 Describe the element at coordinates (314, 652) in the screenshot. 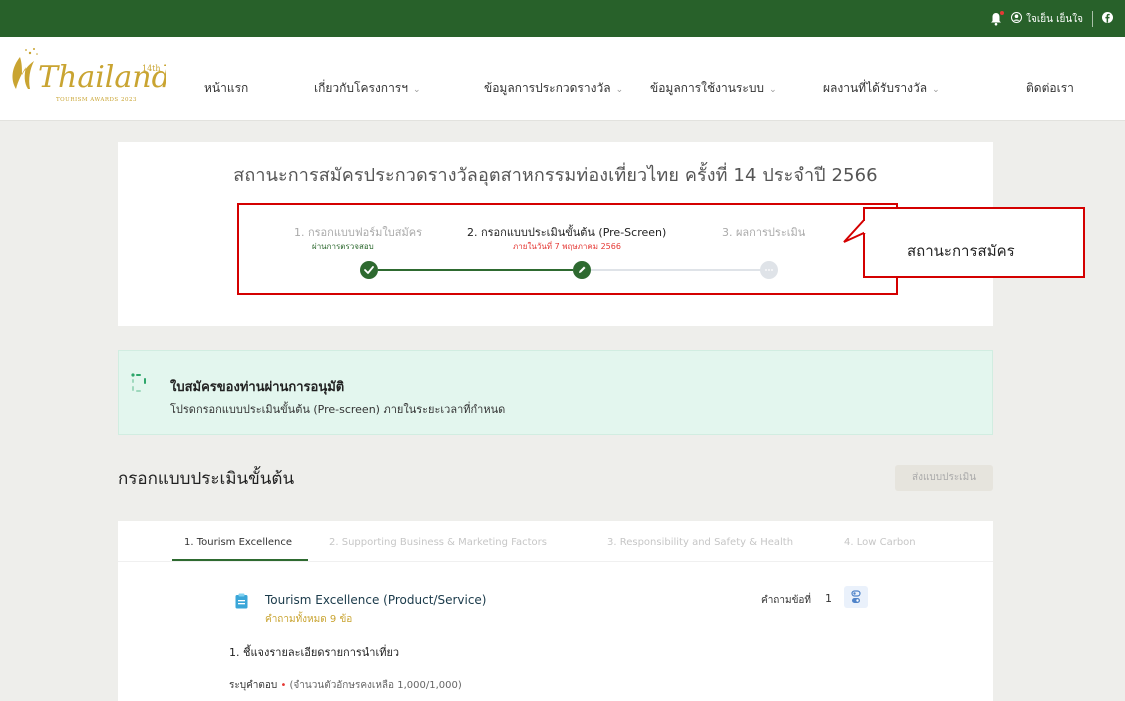

I see `question-text: 1. ชี้แจงรายละเอียดรายการนำเที่ยว` at that location.